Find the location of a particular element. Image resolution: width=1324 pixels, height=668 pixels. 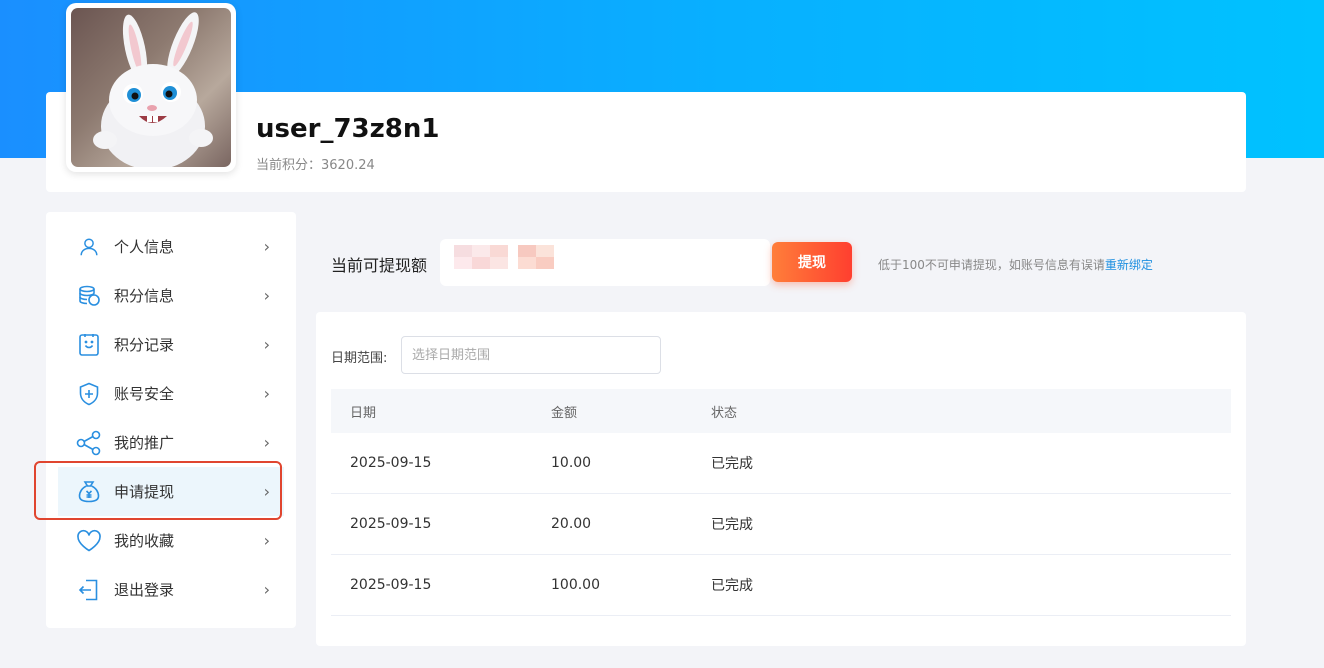

points-value: 3620.24 is located at coordinates (348, 165).